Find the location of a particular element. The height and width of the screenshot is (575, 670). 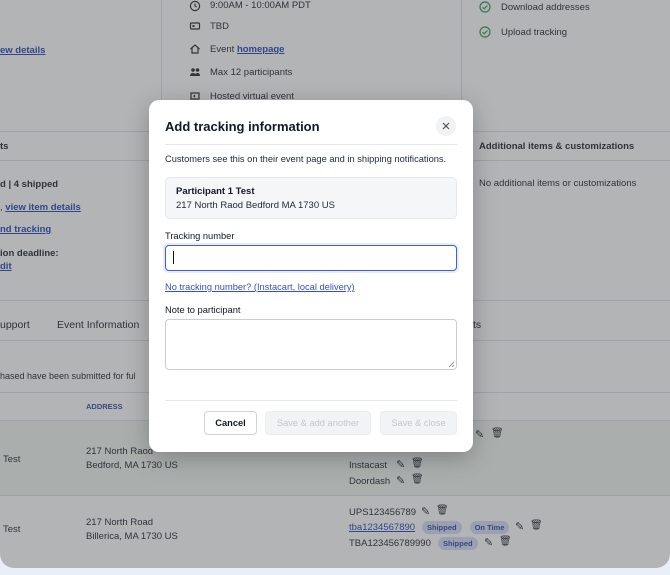

note-label: Note to participant is located at coordinates (203, 310).